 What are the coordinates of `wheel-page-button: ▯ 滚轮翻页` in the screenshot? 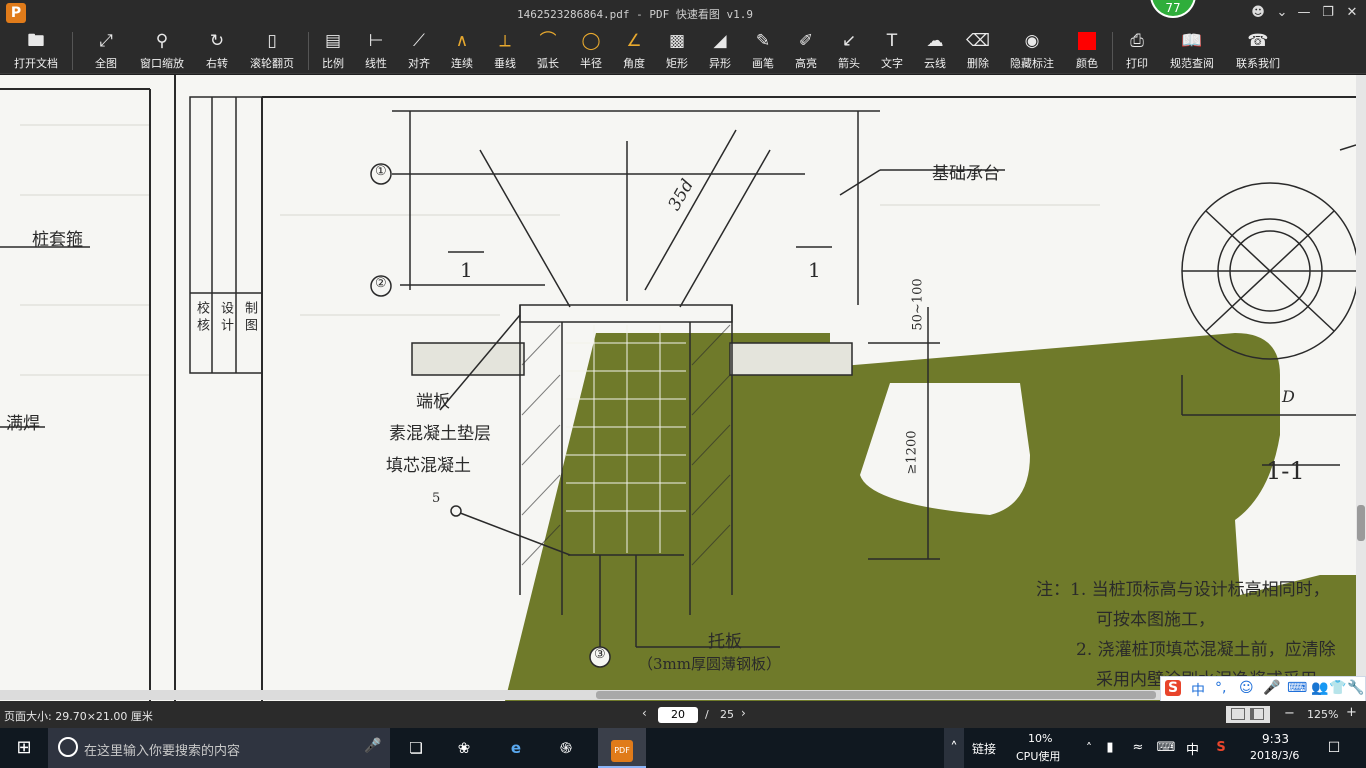 It's located at (272, 51).